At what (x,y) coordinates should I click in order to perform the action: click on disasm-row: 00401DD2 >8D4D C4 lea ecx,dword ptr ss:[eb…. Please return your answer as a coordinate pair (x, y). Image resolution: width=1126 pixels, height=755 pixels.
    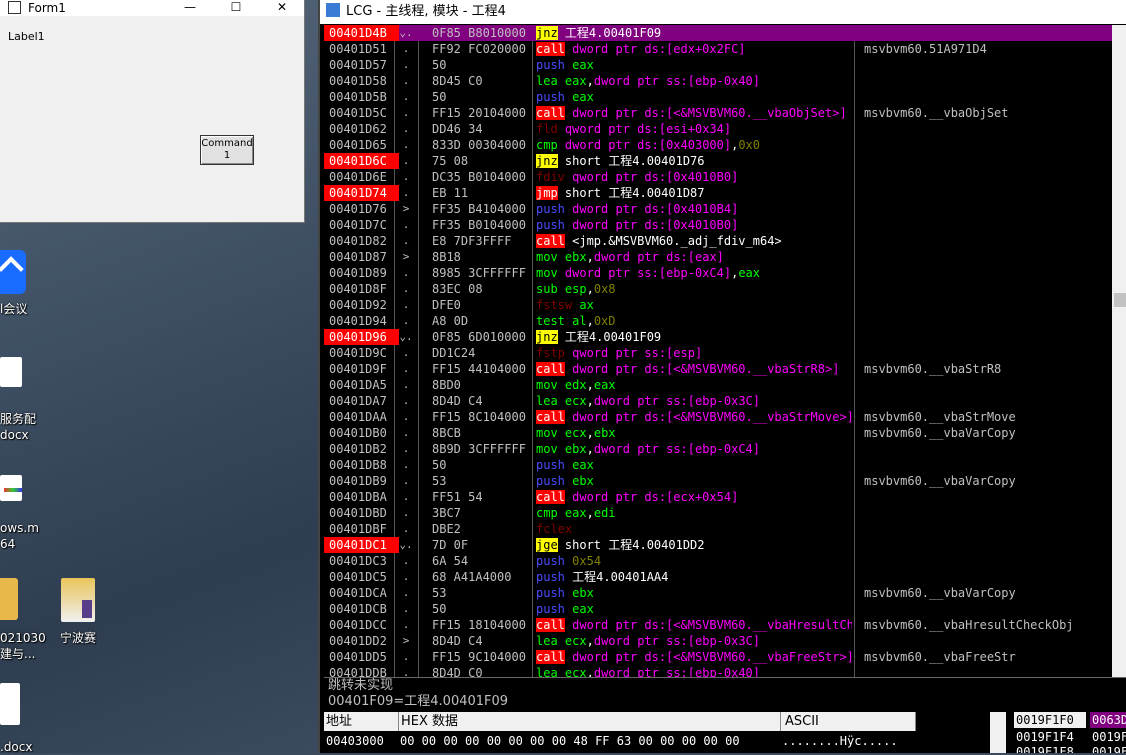
    Looking at the image, I should click on (718, 641).